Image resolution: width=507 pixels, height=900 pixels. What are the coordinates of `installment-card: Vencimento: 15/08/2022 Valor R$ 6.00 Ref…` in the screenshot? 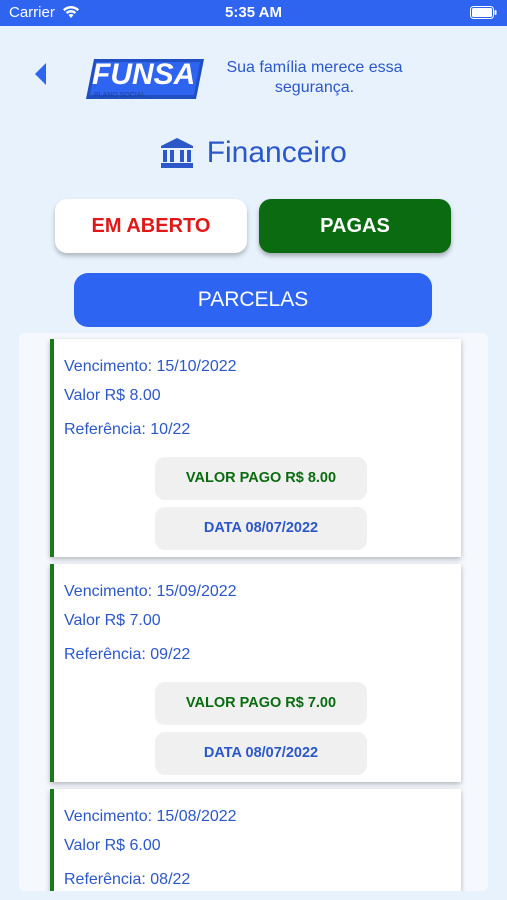 It's located at (255, 840).